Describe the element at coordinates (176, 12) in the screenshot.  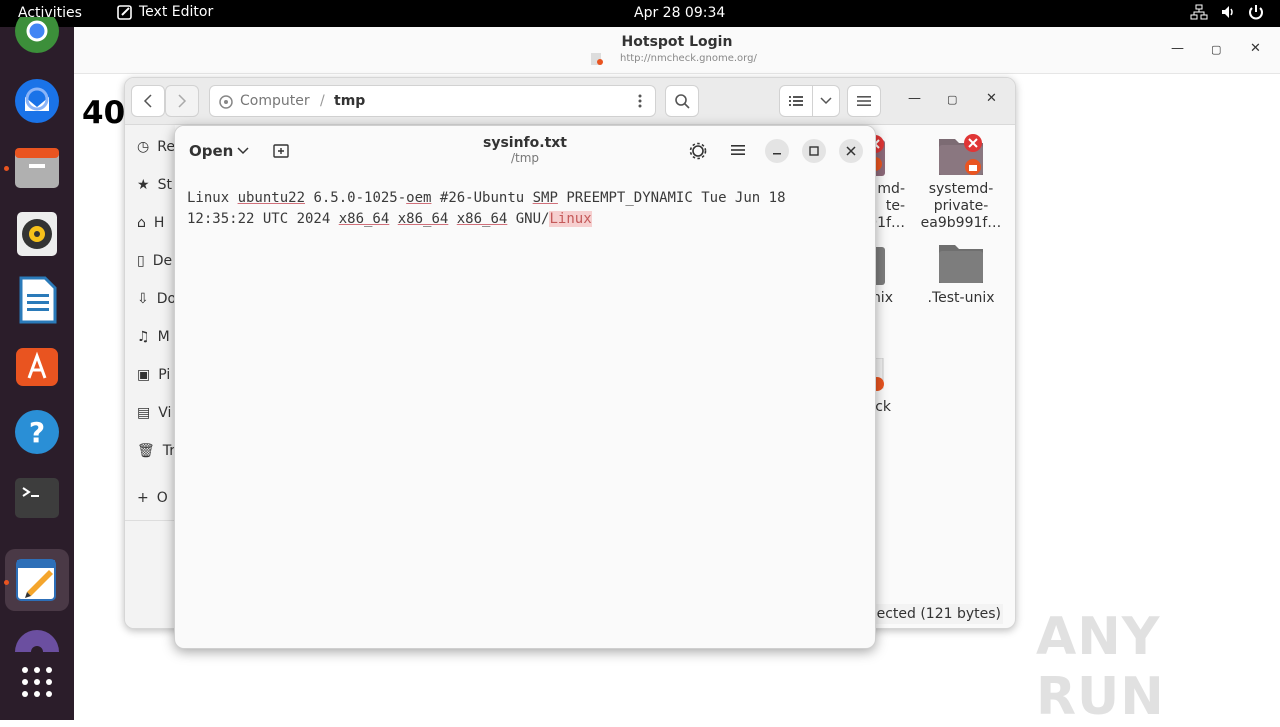
I see `app-menu-label: Text Editor` at that location.